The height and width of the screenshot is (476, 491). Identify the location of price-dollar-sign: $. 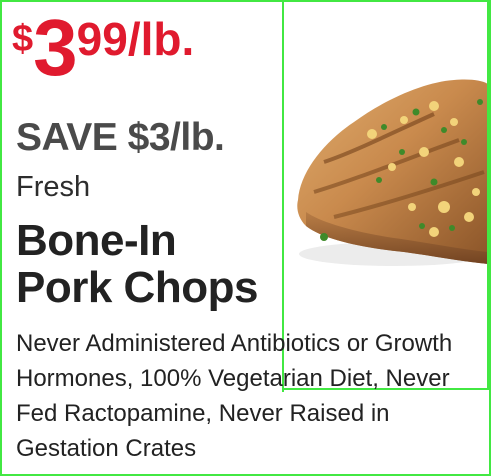
(23, 39).